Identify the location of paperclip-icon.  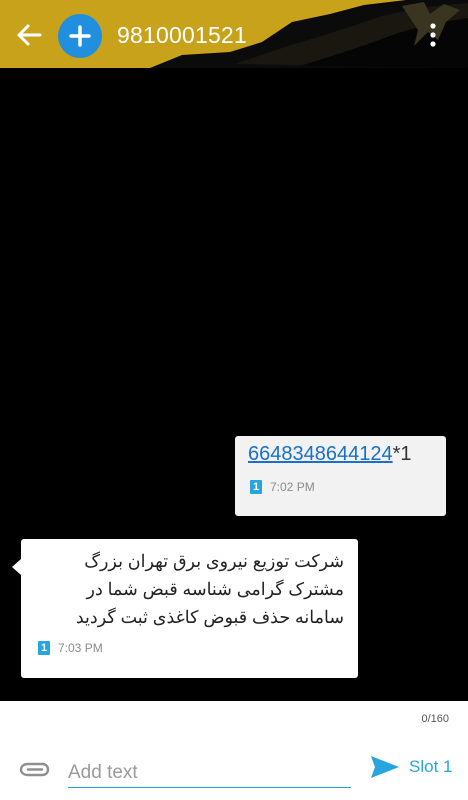
(34, 767).